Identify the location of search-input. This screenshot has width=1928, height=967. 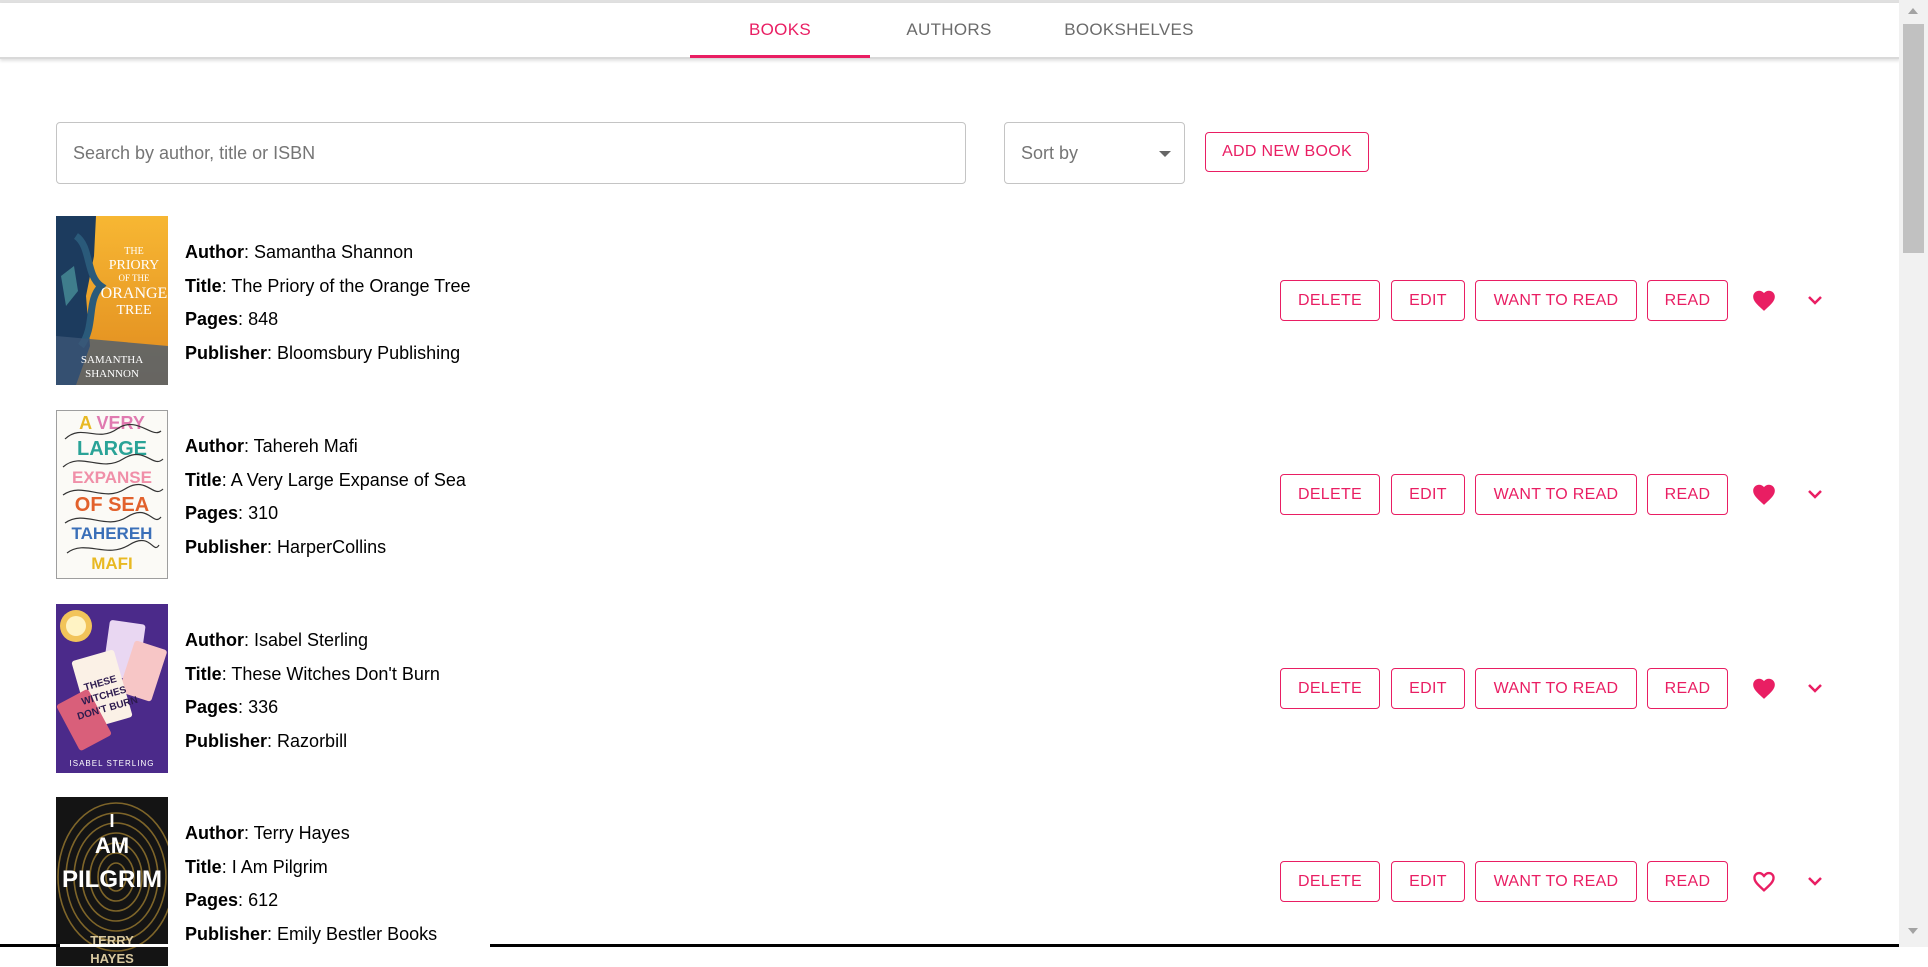
(511, 153).